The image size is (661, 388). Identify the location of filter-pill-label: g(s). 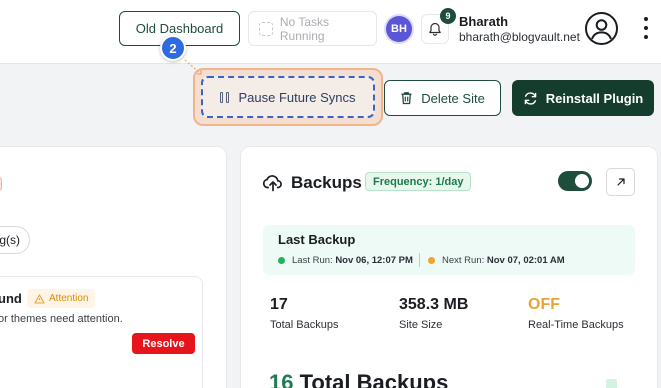
(10, 240).